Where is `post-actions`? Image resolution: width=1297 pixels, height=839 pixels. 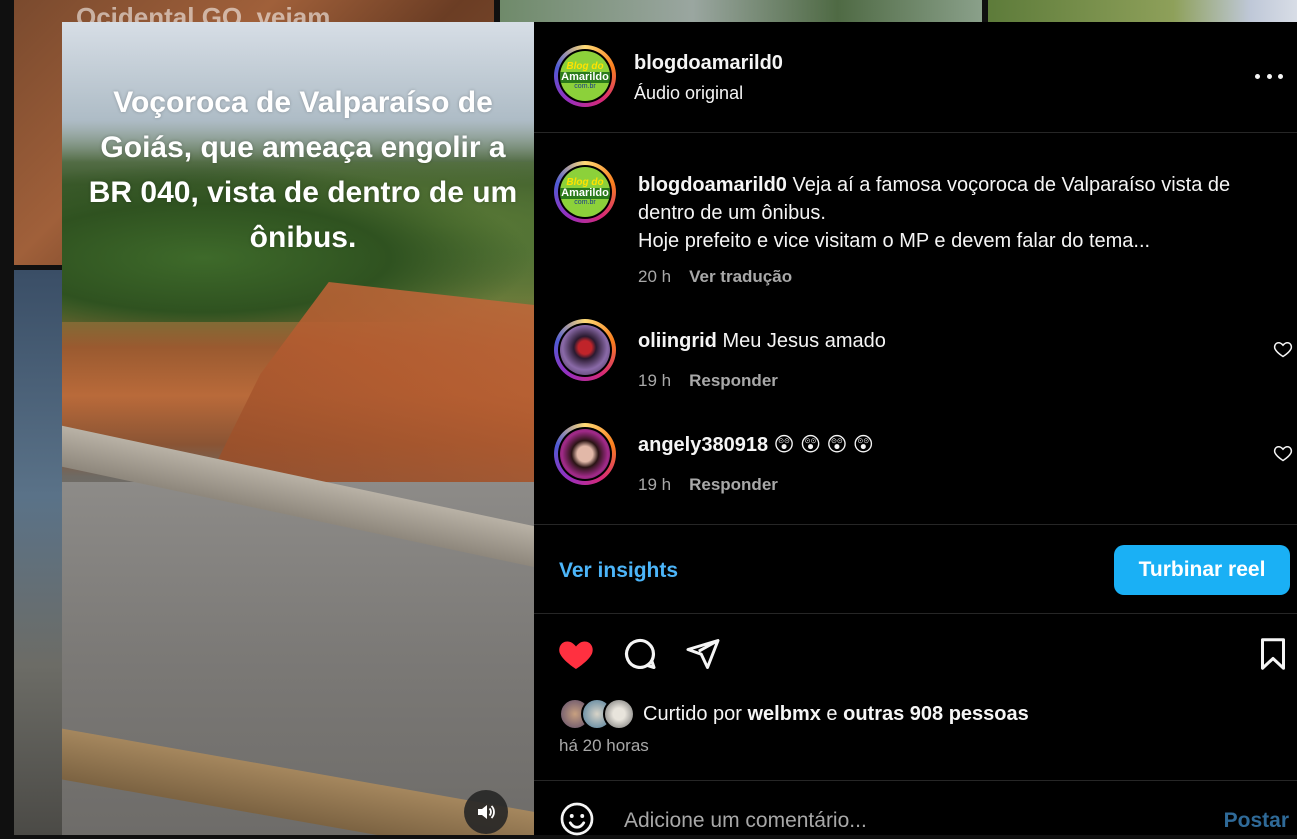
post-actions is located at coordinates (915, 655).